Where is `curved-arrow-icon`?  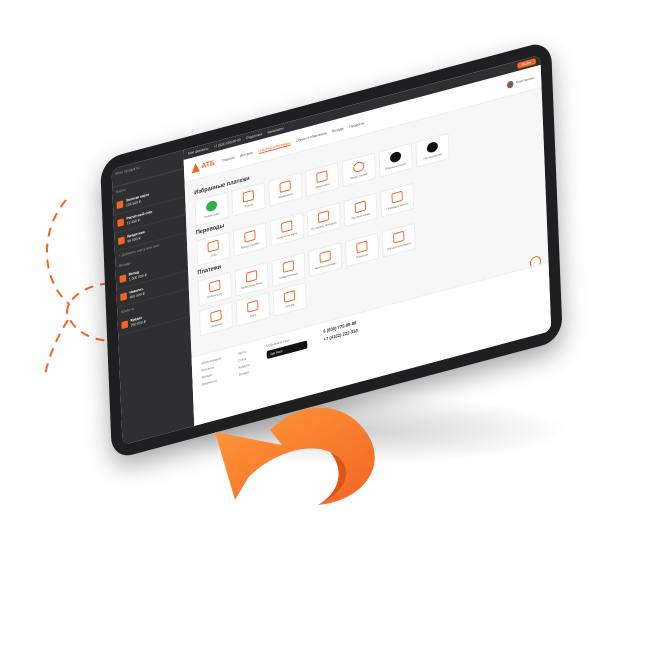 curved-arrow-icon is located at coordinates (295, 456).